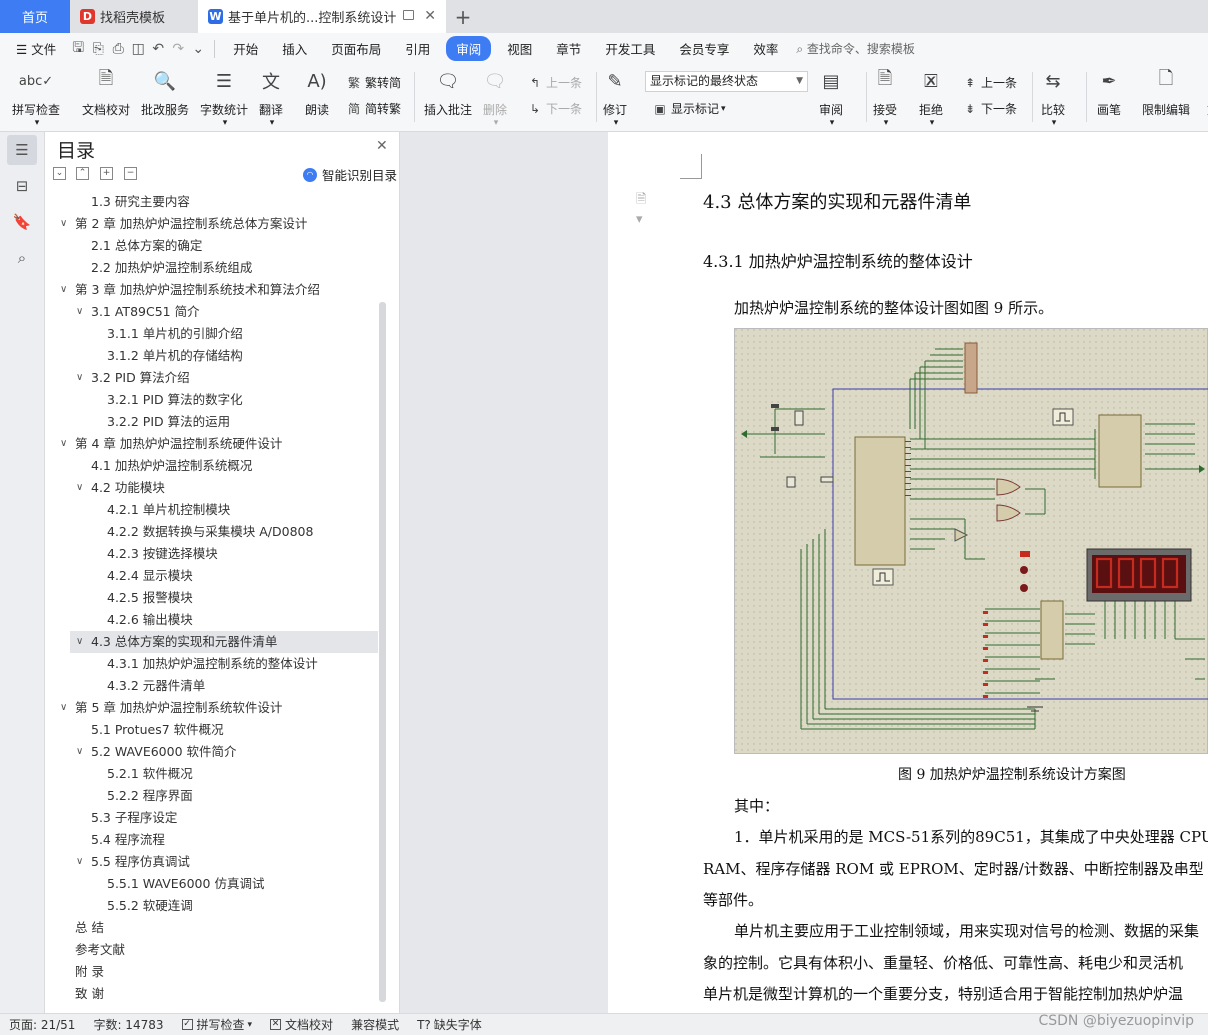  I want to click on wordcount-button: ☰ 字数统计 ▾, so click(224, 98).